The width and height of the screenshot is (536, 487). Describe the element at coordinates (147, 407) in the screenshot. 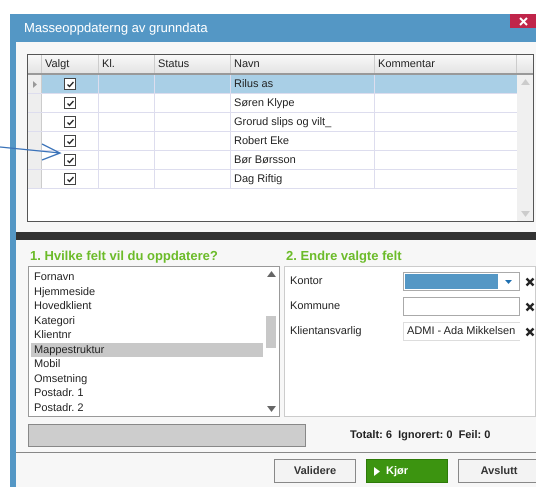

I see `list-item: Postadr. 2` at that location.